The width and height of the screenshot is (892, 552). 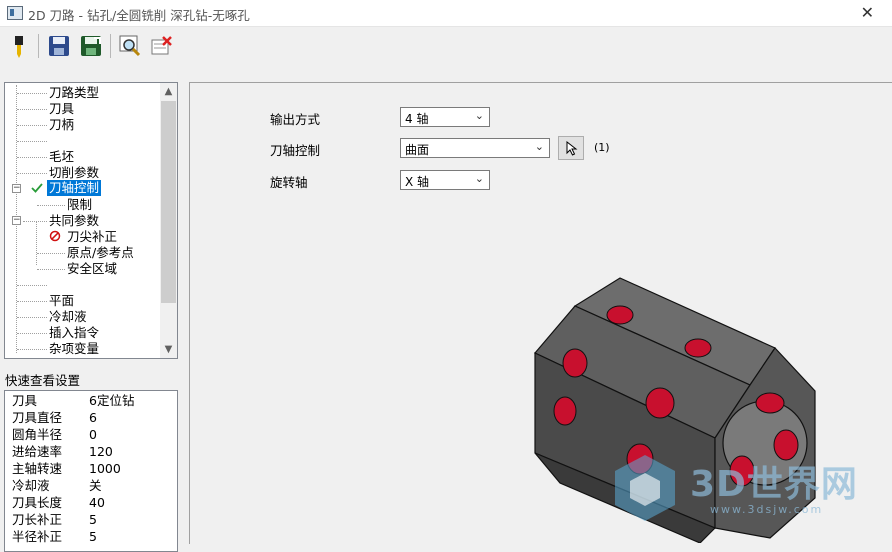 I want to click on preview-magnify-icon, so click(x=130, y=46).